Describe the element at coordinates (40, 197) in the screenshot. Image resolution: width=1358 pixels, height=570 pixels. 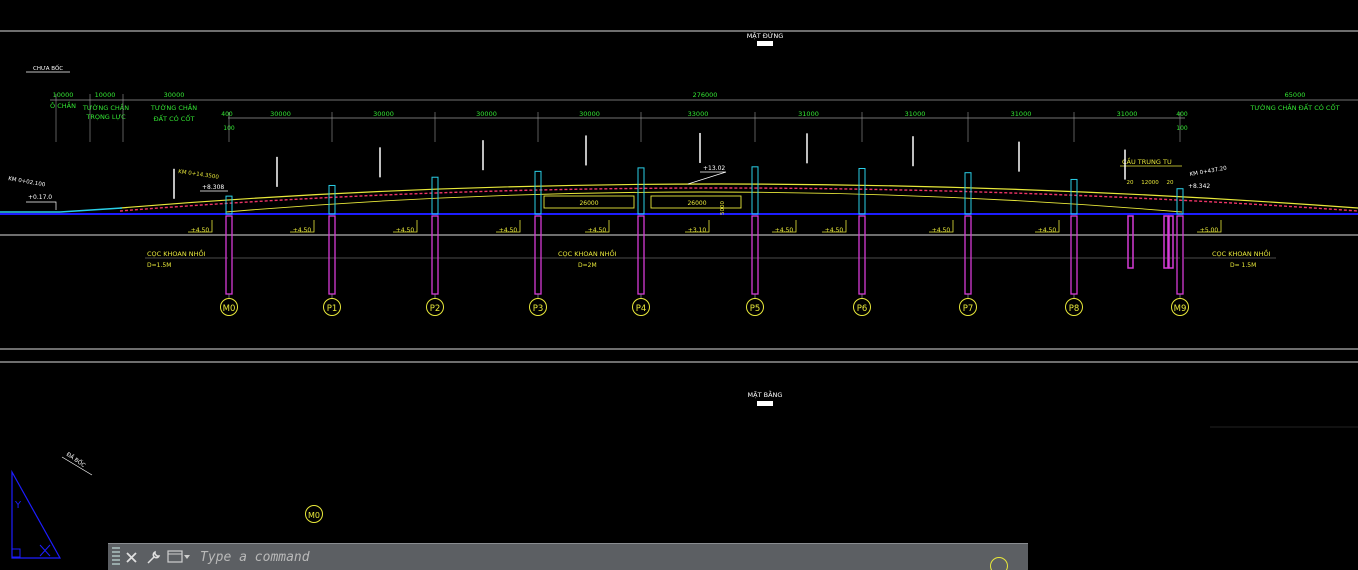
I see `elev-far-left-label: +0.17.0` at that location.